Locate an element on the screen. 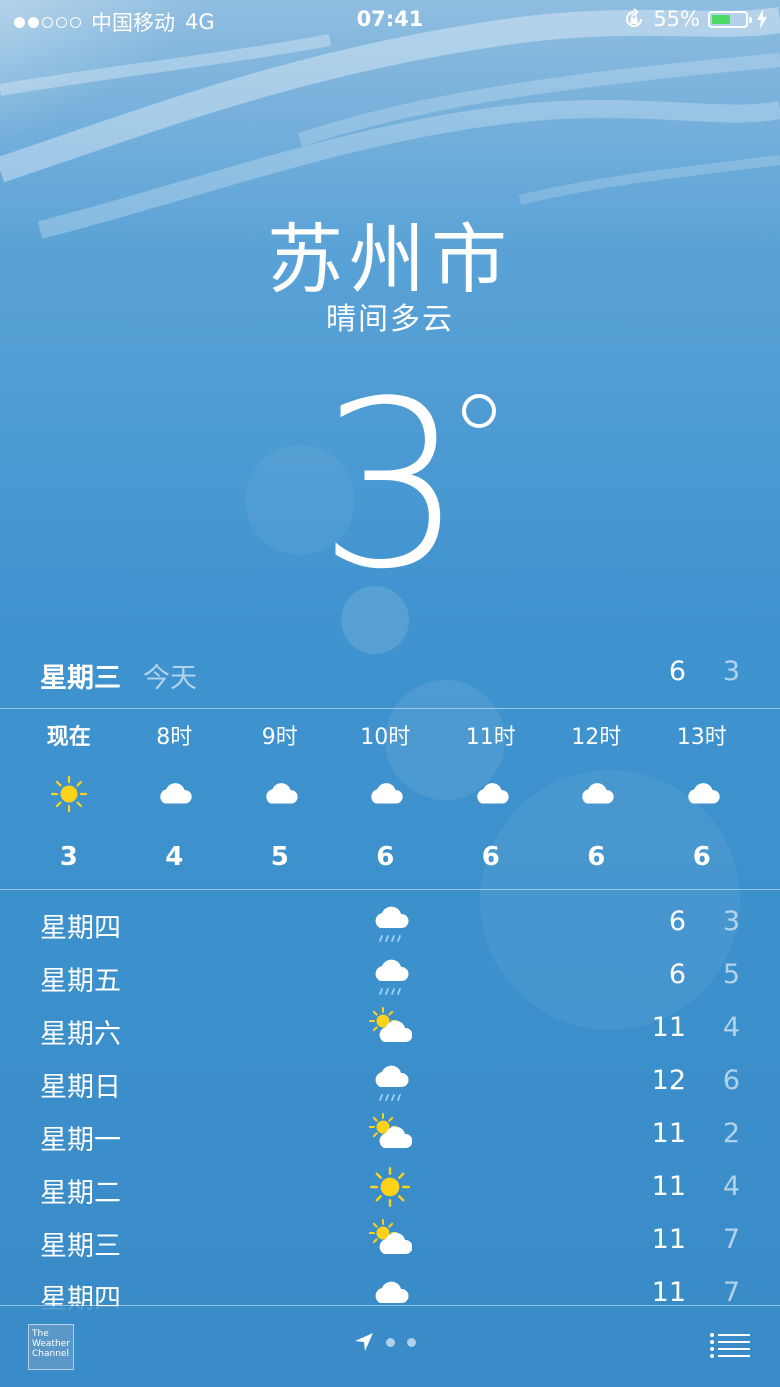  hourly-item: 12时 6 is located at coordinates (597, 801).